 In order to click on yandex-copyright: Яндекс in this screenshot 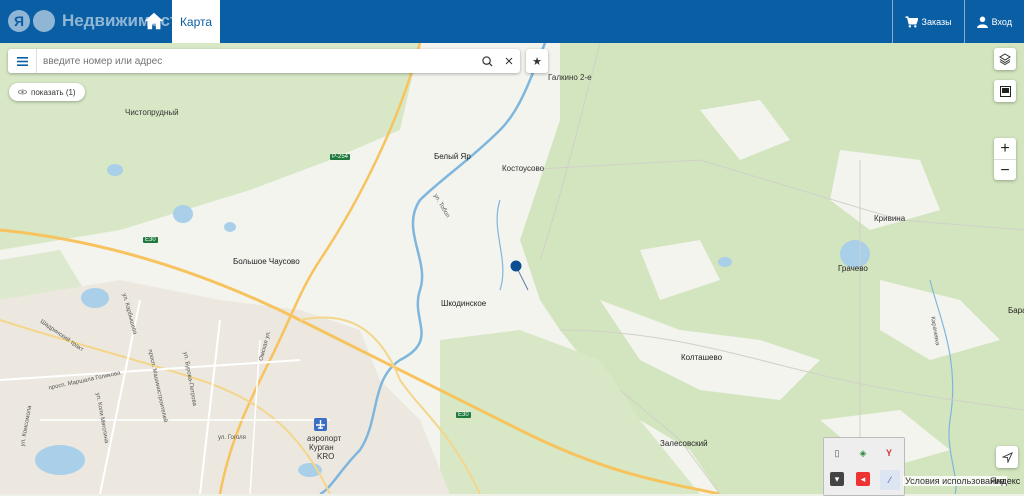, I will do `click(1005, 481)`.